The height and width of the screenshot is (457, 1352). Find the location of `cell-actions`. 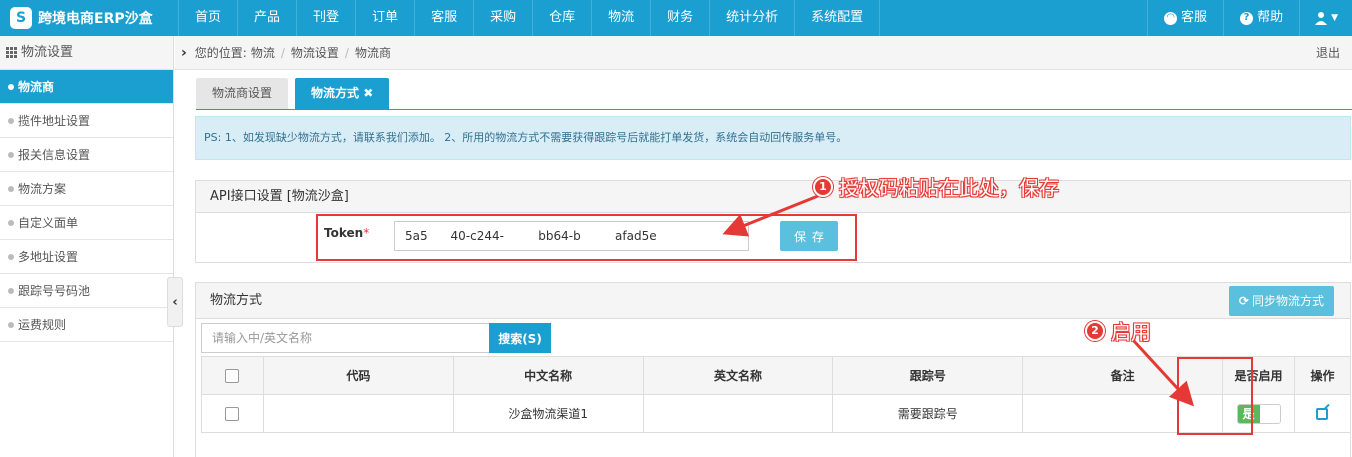

cell-actions is located at coordinates (1322, 413).